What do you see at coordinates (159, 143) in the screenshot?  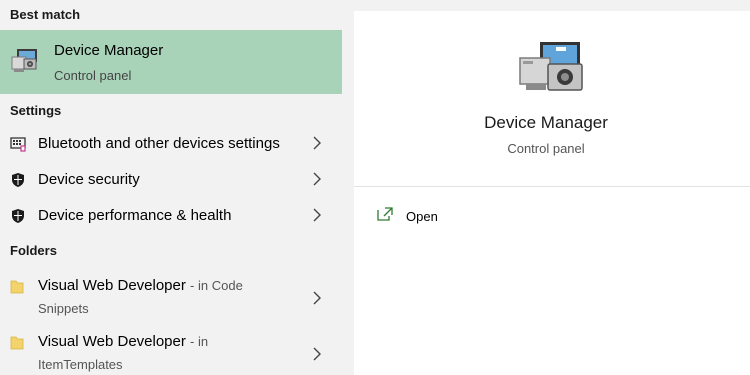 I see `settings-item-label: Bluetooth and other devices settings` at bounding box center [159, 143].